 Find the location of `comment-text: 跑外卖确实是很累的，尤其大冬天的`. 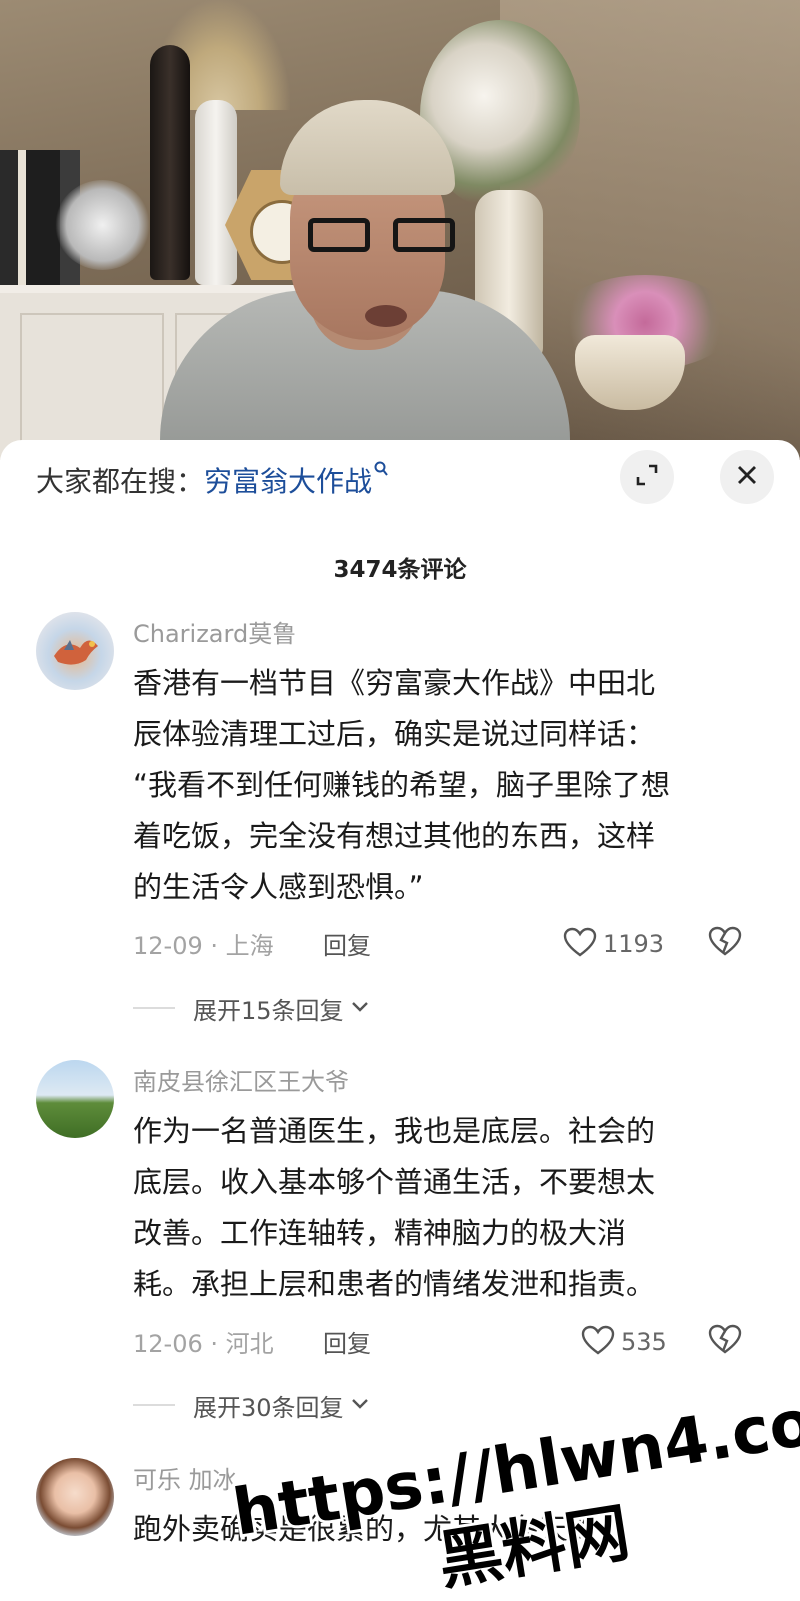

comment-text: 跑外卖确实是很累的，尤其大冬天的 is located at coordinates (443, 1529).